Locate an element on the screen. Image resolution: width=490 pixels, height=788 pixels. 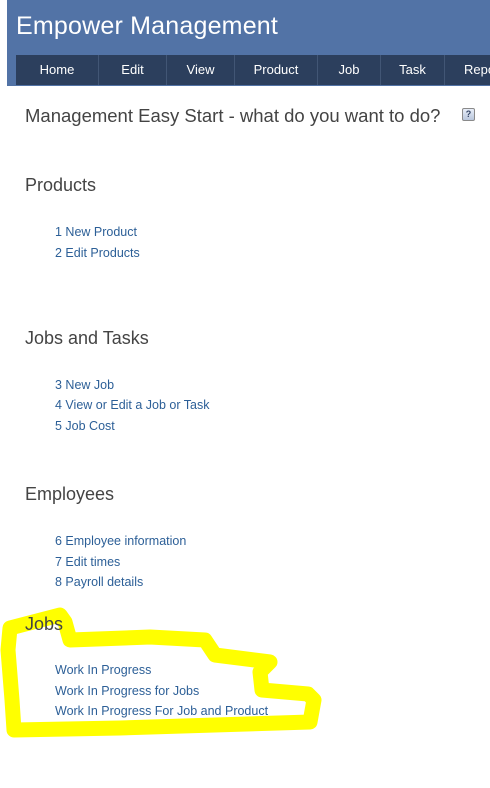
link-edit-products: 2 Edit Products is located at coordinates (97, 253).